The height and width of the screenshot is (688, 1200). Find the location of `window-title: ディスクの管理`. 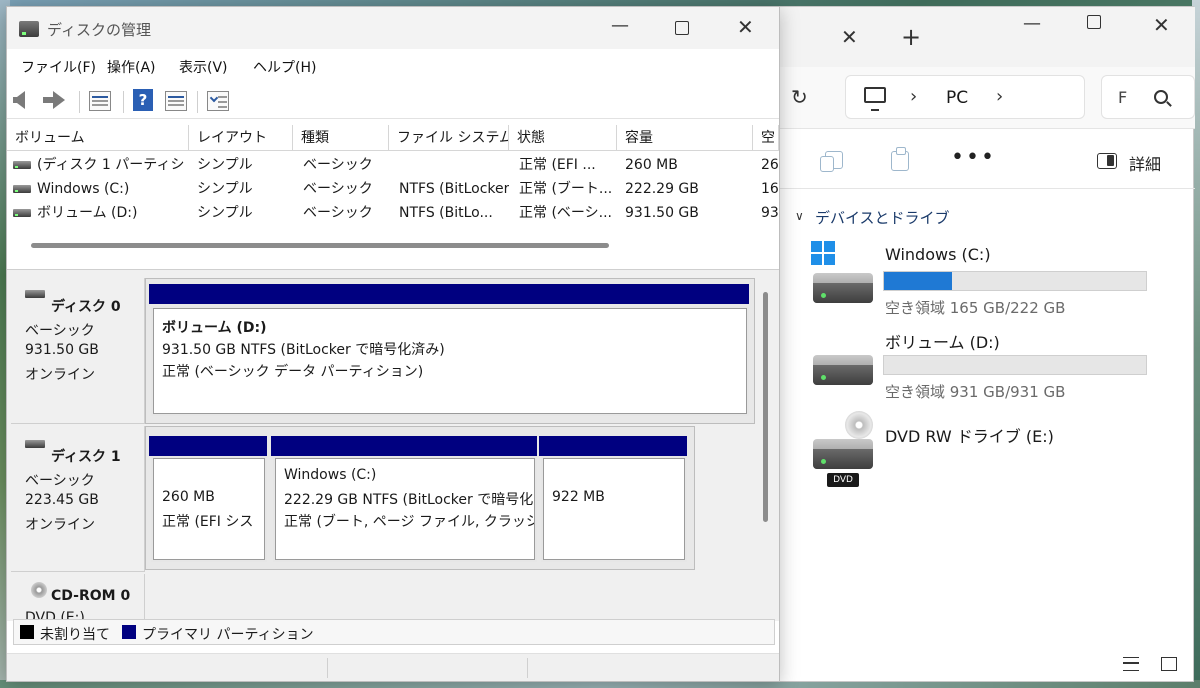

window-title: ディスクの管理 is located at coordinates (99, 30).